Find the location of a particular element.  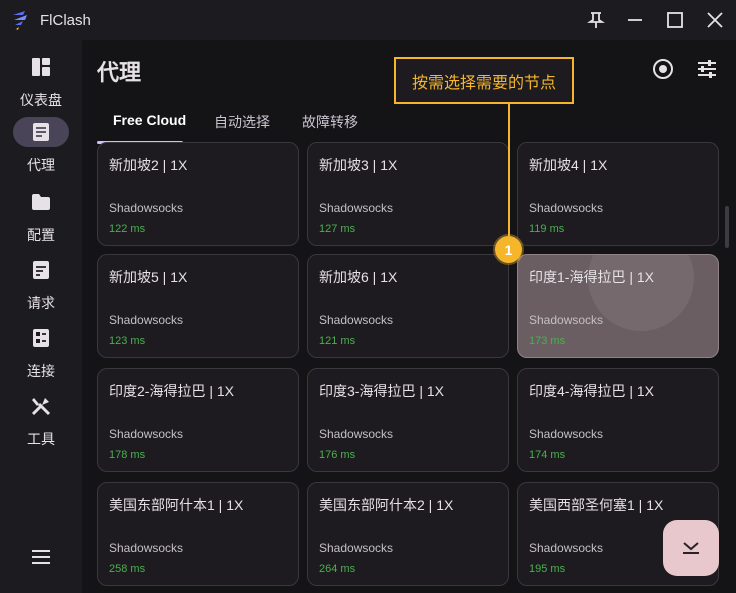

proxy-delay: 122 ms is located at coordinates (127, 229).